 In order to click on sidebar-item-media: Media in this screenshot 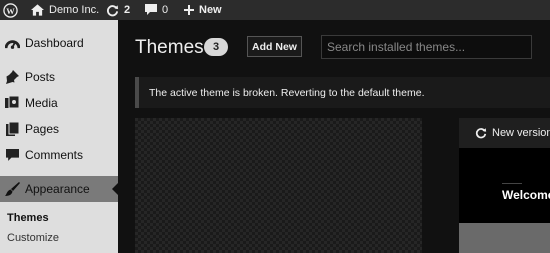, I will do `click(59, 103)`.